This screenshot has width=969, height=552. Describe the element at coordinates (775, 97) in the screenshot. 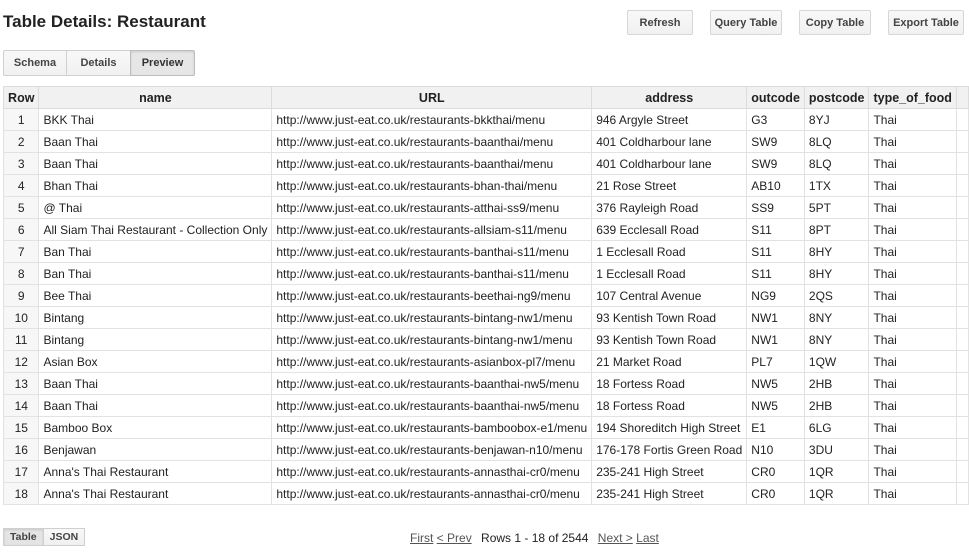

I see `column-header-outcode: outcode` at that location.